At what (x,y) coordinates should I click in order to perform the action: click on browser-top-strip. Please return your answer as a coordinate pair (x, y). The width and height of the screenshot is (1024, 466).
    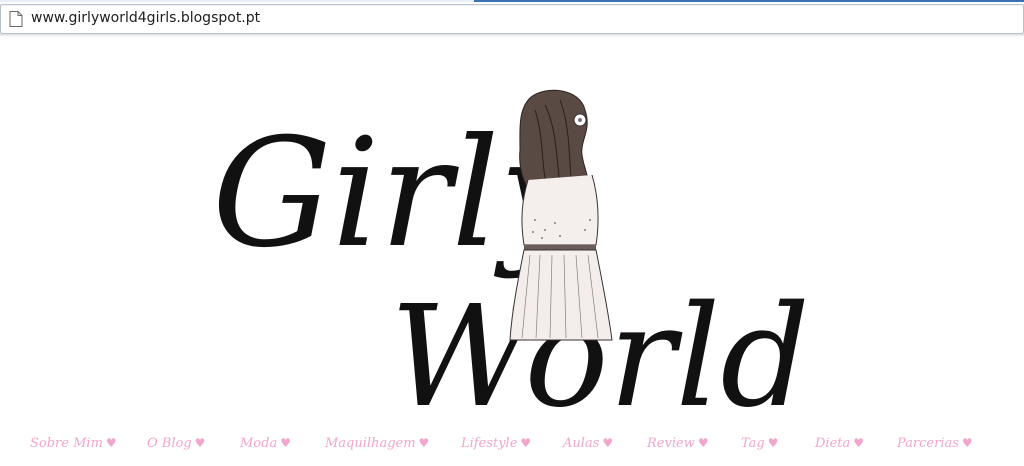
    Looking at the image, I should click on (512, 1).